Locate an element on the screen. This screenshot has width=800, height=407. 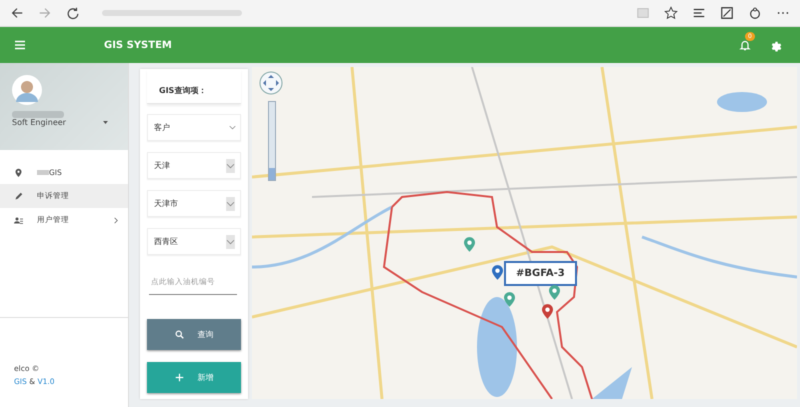
search-icon is located at coordinates (179, 334).